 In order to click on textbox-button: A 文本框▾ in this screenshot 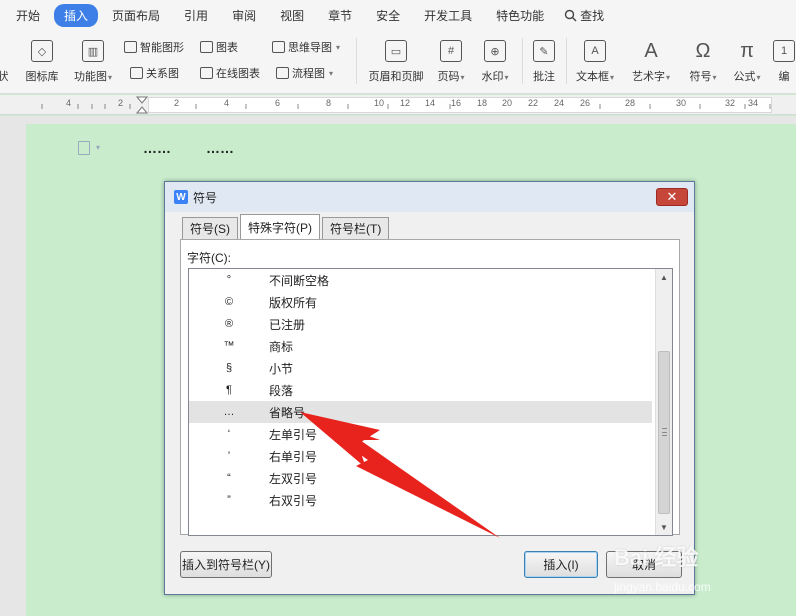, I will do `click(595, 60)`.